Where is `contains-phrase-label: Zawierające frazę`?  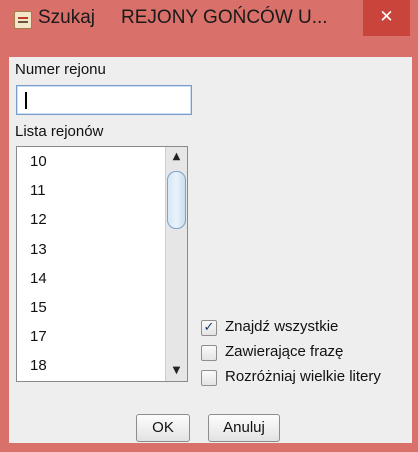
contains-phrase-label: Zawierające frazę is located at coordinates (284, 351).